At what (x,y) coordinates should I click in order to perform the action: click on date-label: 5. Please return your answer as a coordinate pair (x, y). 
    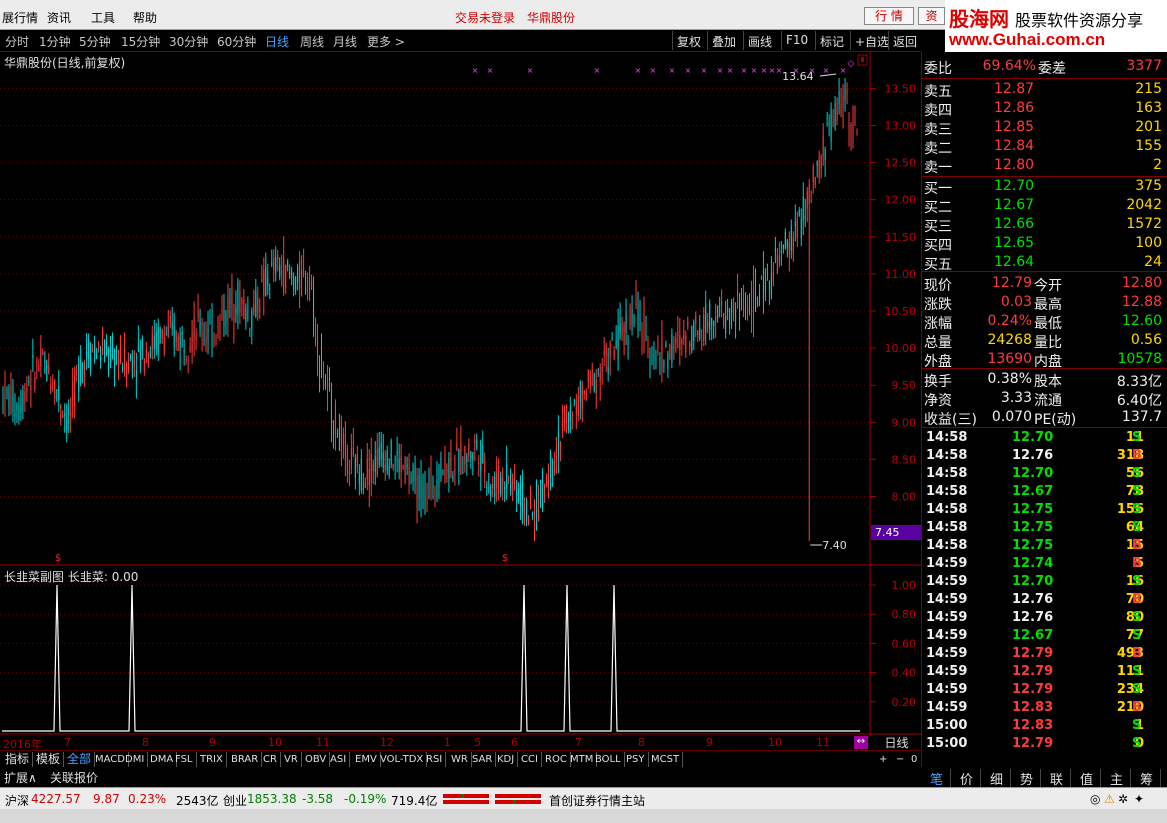
    Looking at the image, I should click on (477, 742).